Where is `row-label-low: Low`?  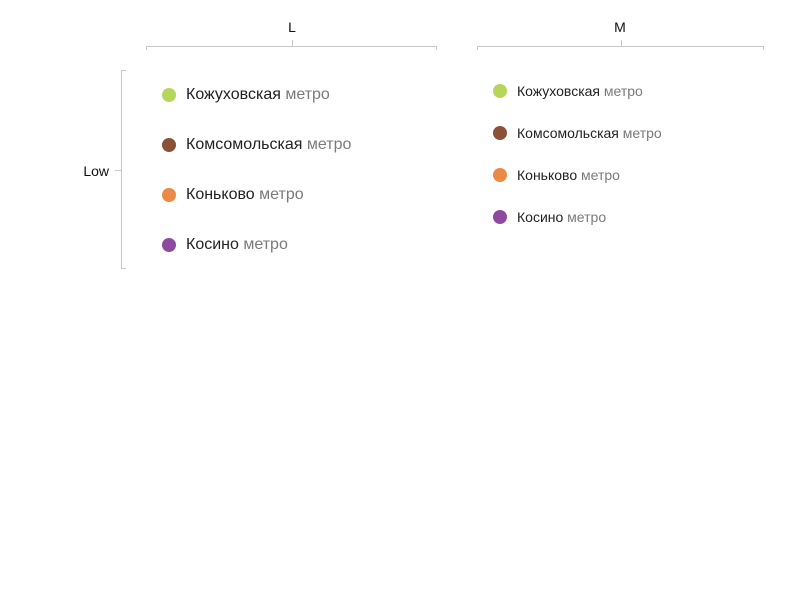 row-label-low: Low is located at coordinates (96, 171).